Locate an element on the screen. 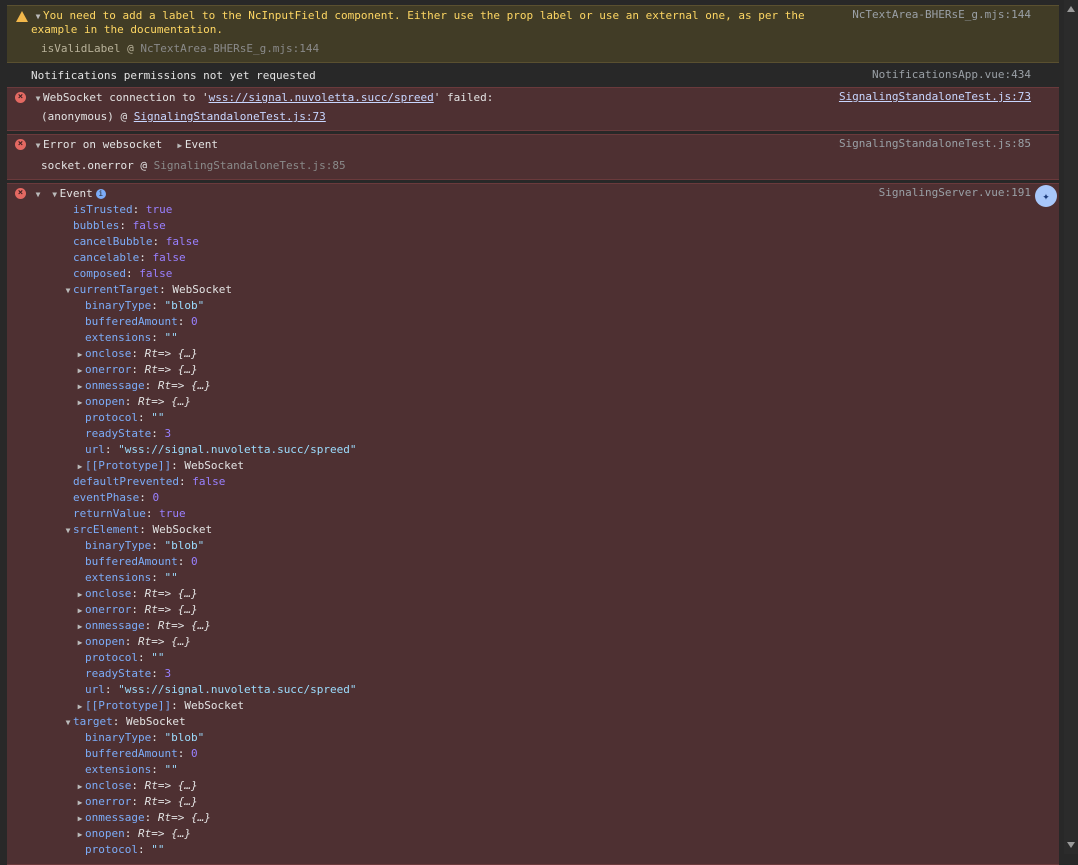 This screenshot has height=865, width=1078. tree-row: protocol: "" is located at coordinates (119, 658).